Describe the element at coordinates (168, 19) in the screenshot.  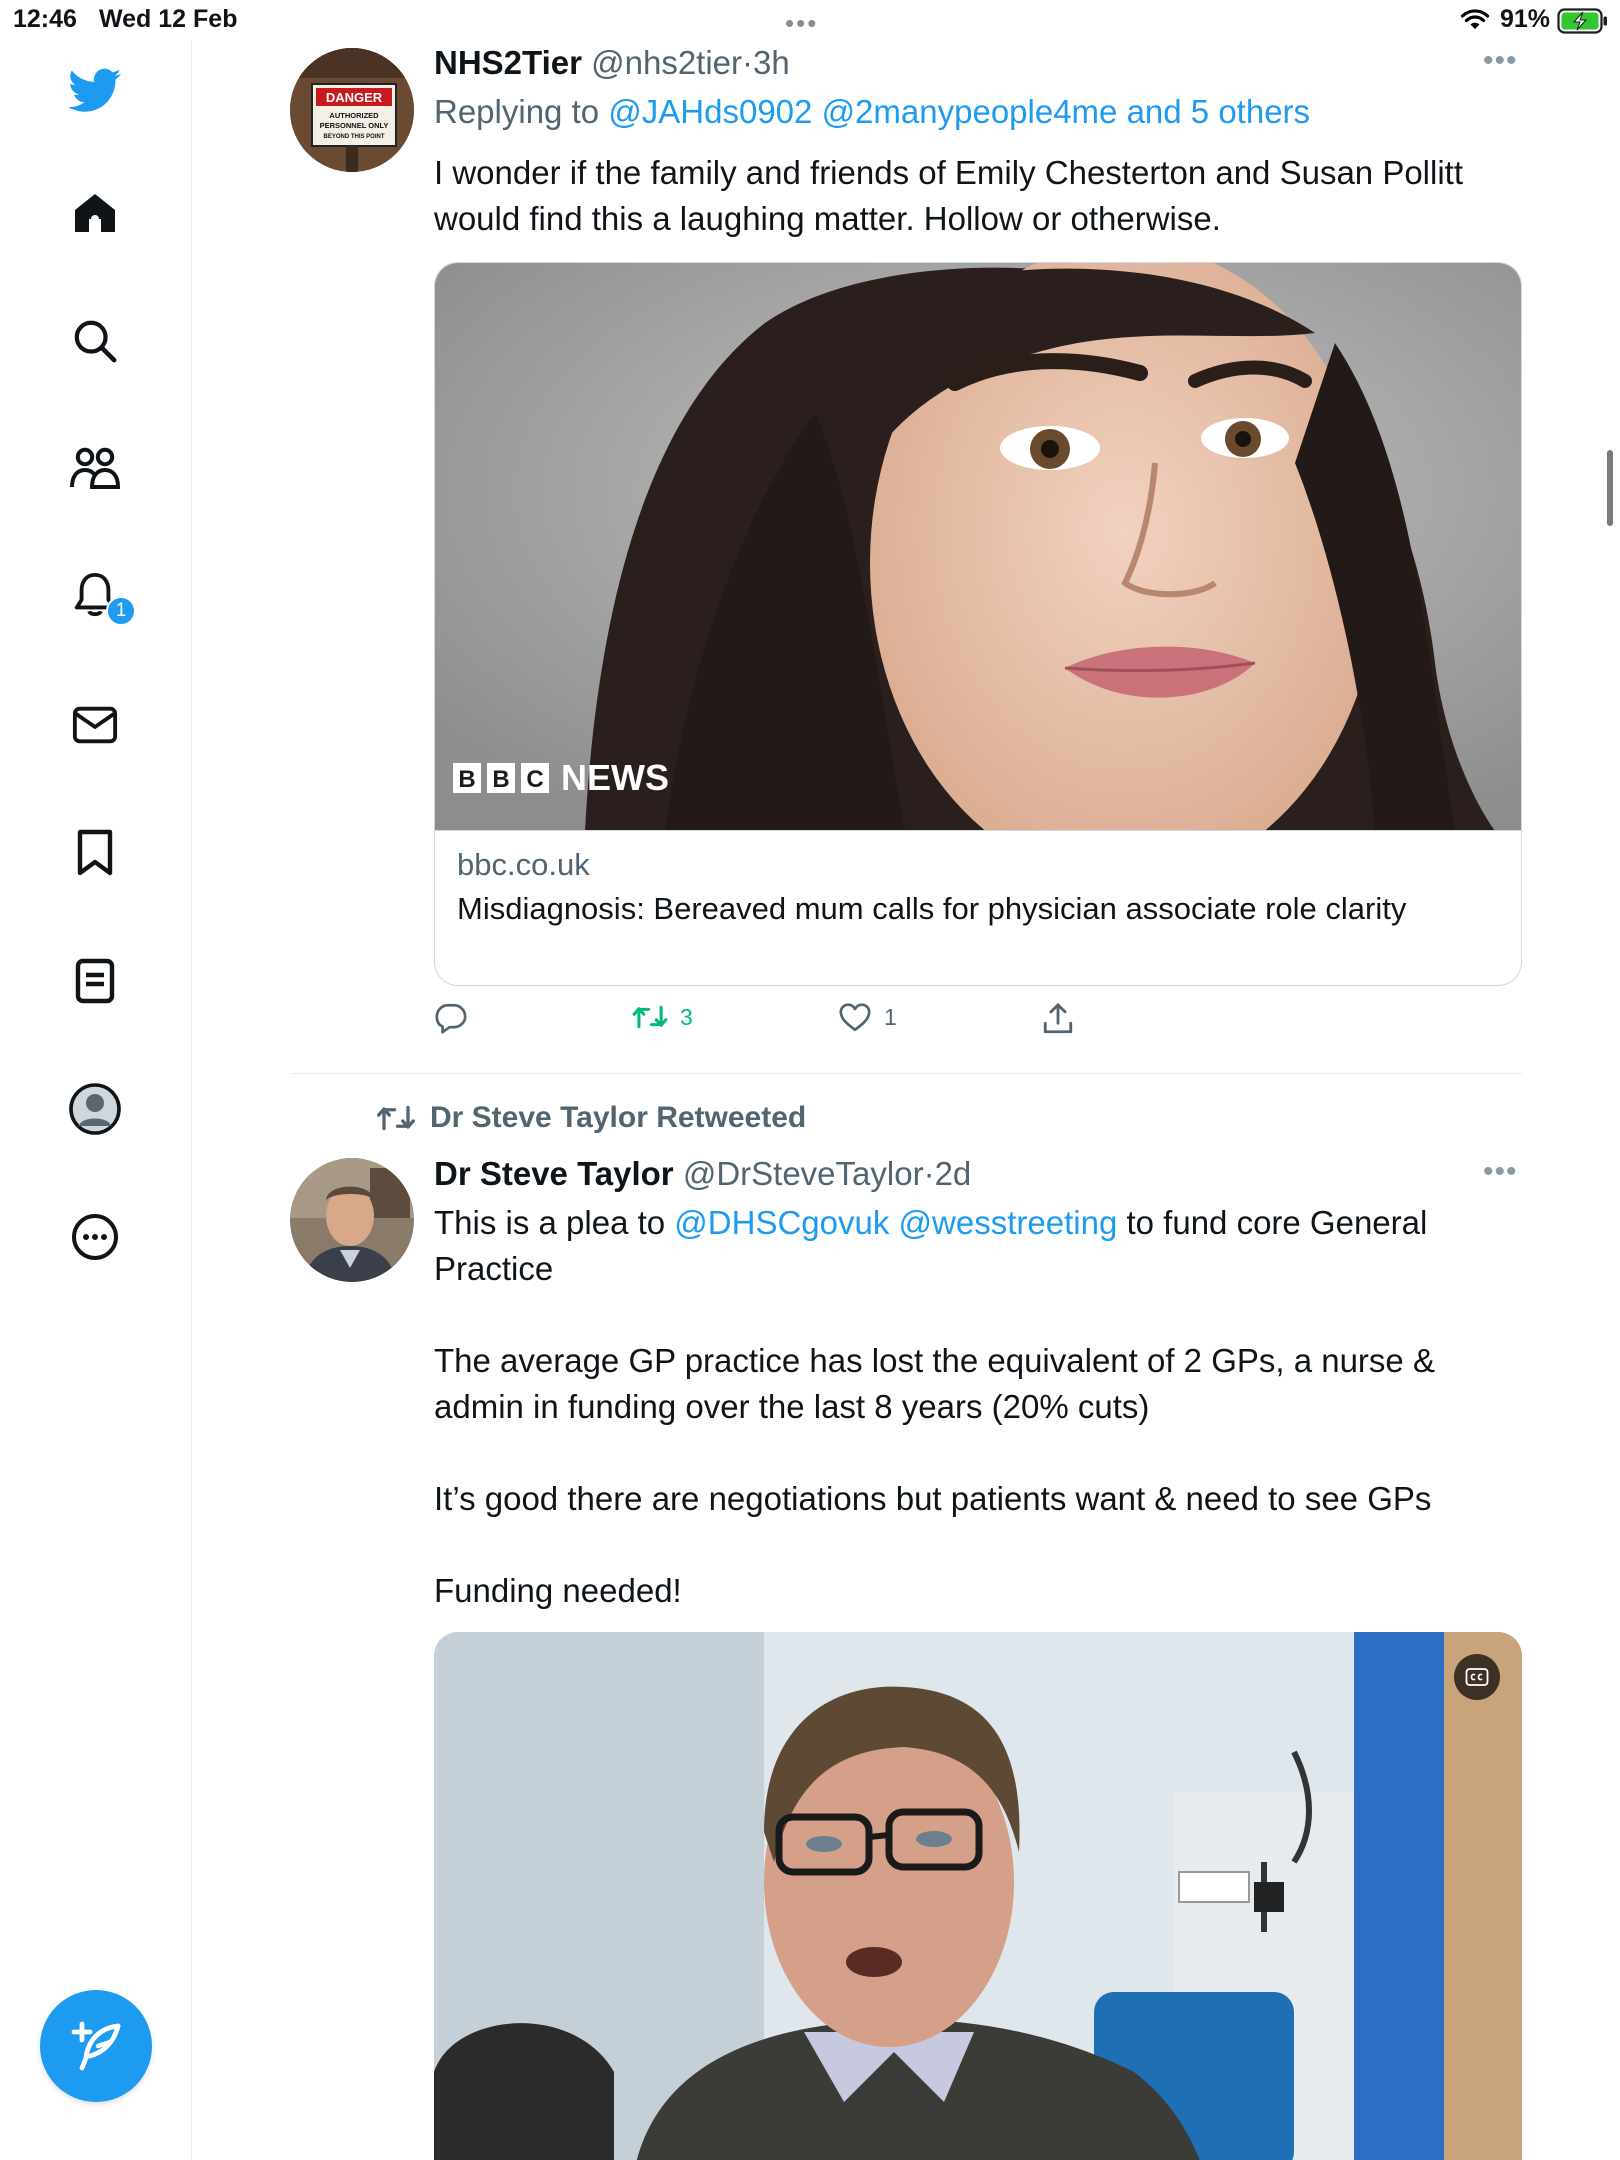
I see `status-date: Wed 12 Feb` at that location.